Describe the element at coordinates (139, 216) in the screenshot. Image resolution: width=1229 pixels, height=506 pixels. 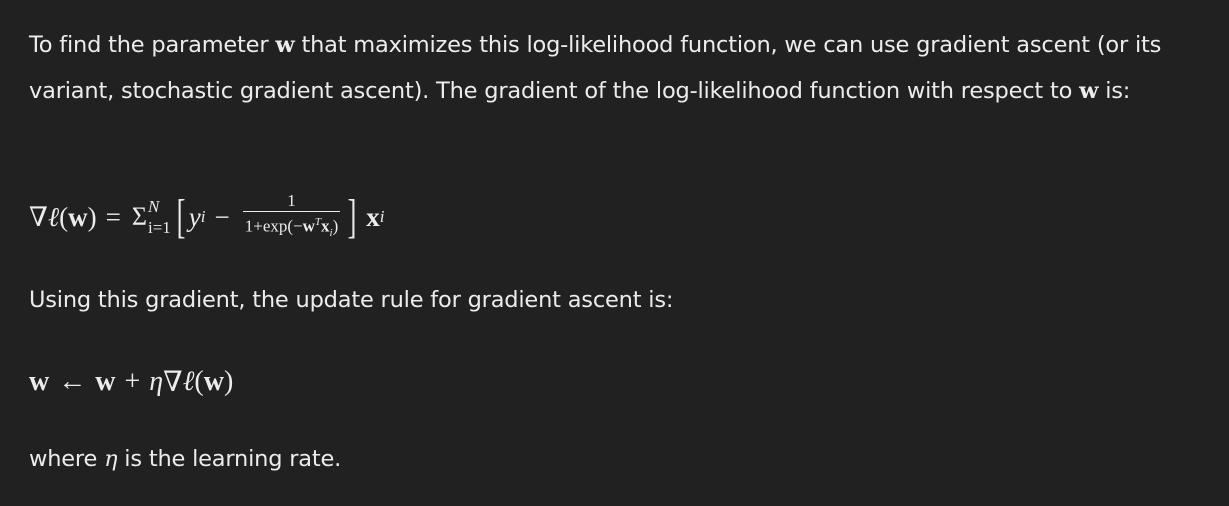
I see `sigma-symbol: Σ` at that location.